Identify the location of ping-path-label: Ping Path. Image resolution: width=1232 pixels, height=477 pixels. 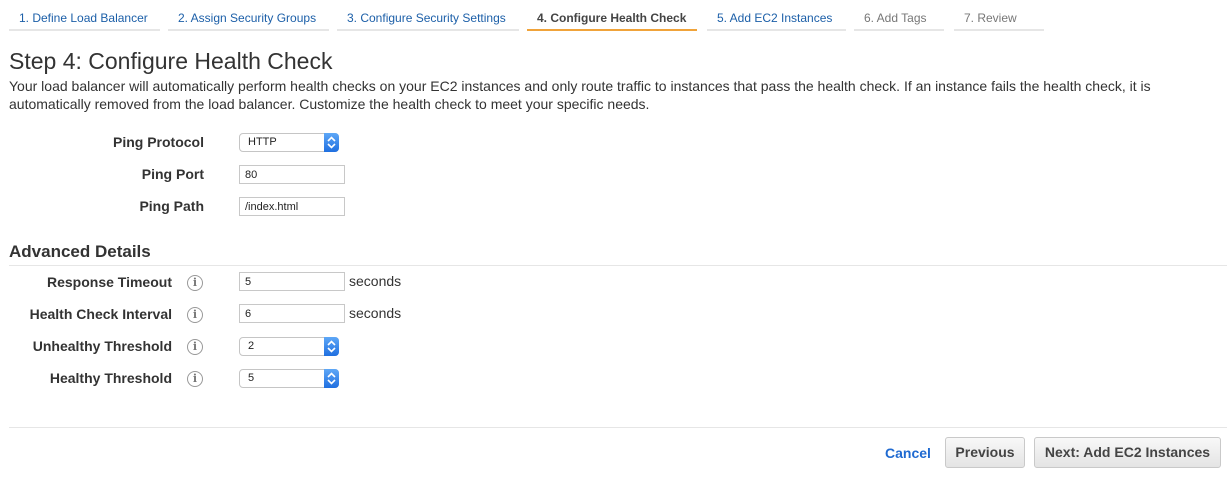
(171, 206).